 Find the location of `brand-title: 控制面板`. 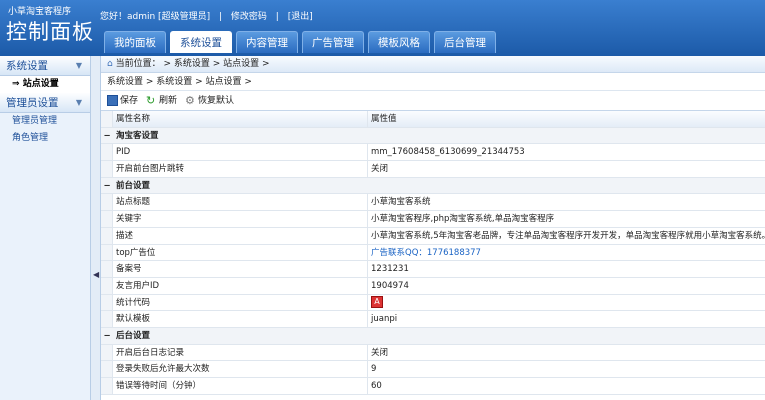

brand-title: 控制面板 is located at coordinates (50, 32).